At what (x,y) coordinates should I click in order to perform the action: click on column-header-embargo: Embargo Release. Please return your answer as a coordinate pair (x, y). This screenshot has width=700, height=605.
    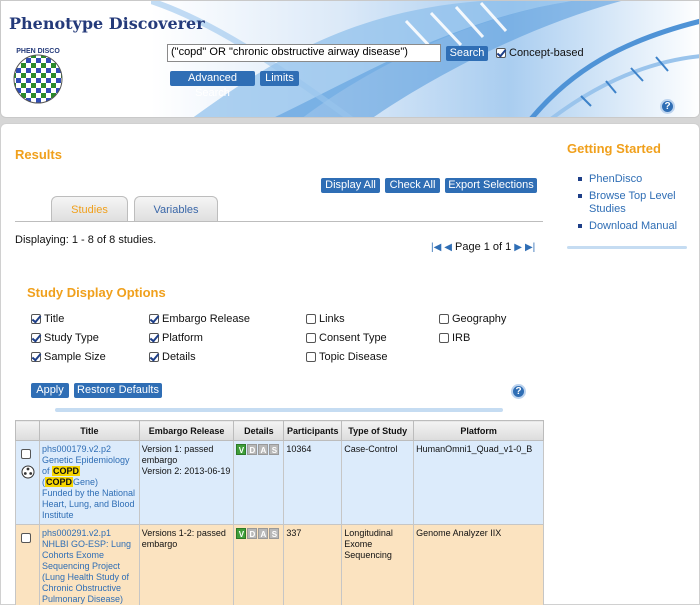
    Looking at the image, I should click on (186, 430).